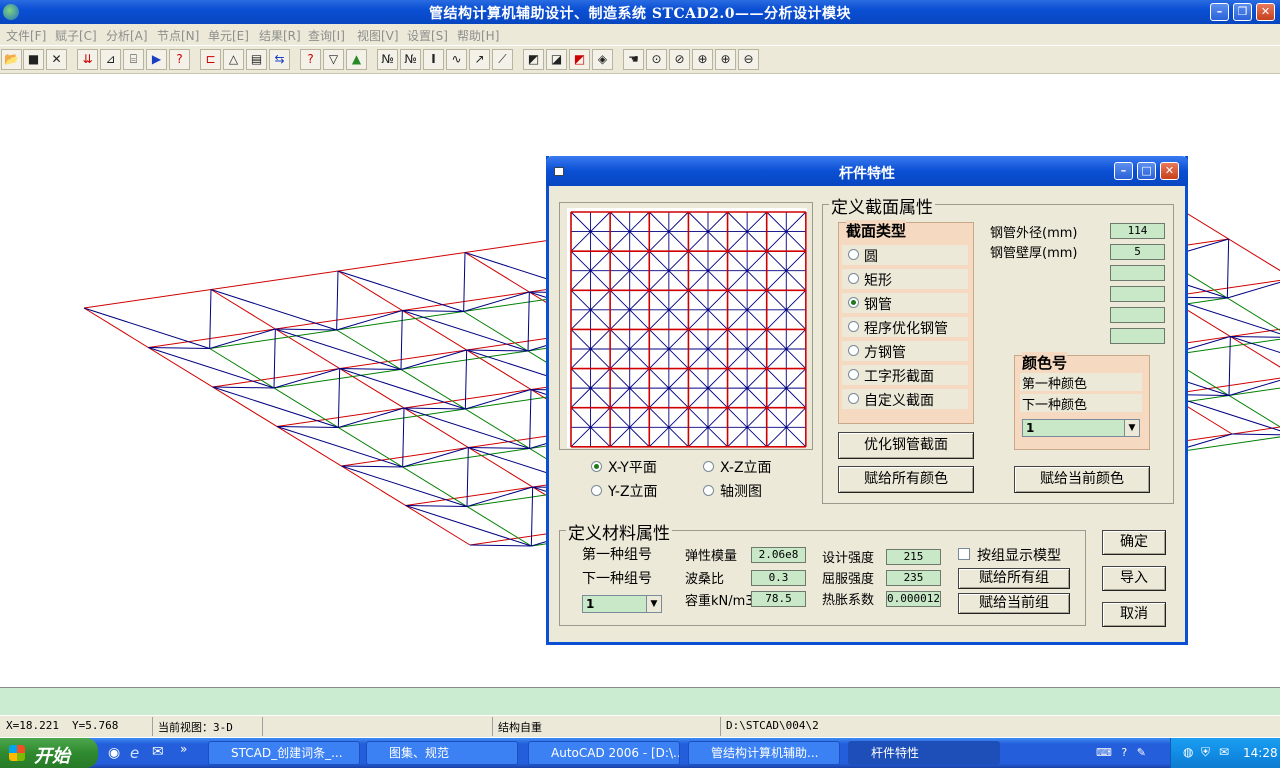  What do you see at coordinates (905, 399) in the screenshot?
I see `section-type-option: 自定义截面` at bounding box center [905, 399].